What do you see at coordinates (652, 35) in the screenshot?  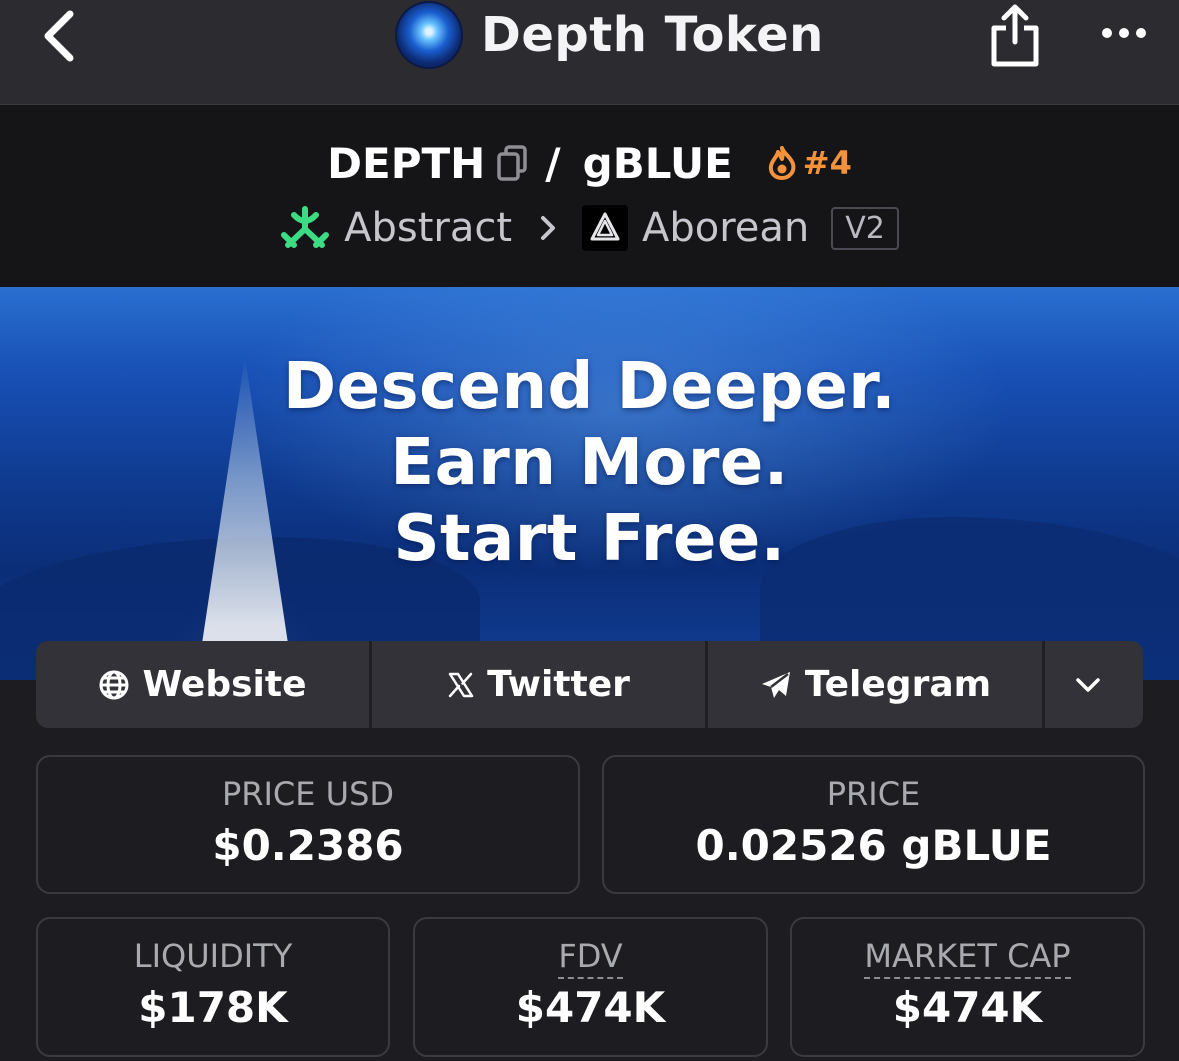 I see `page-title: Depth Token` at bounding box center [652, 35].